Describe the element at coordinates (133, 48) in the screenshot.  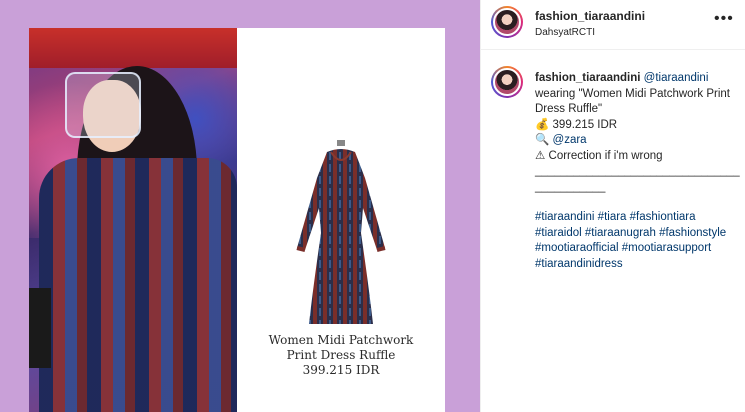
I see `stage-banner` at that location.